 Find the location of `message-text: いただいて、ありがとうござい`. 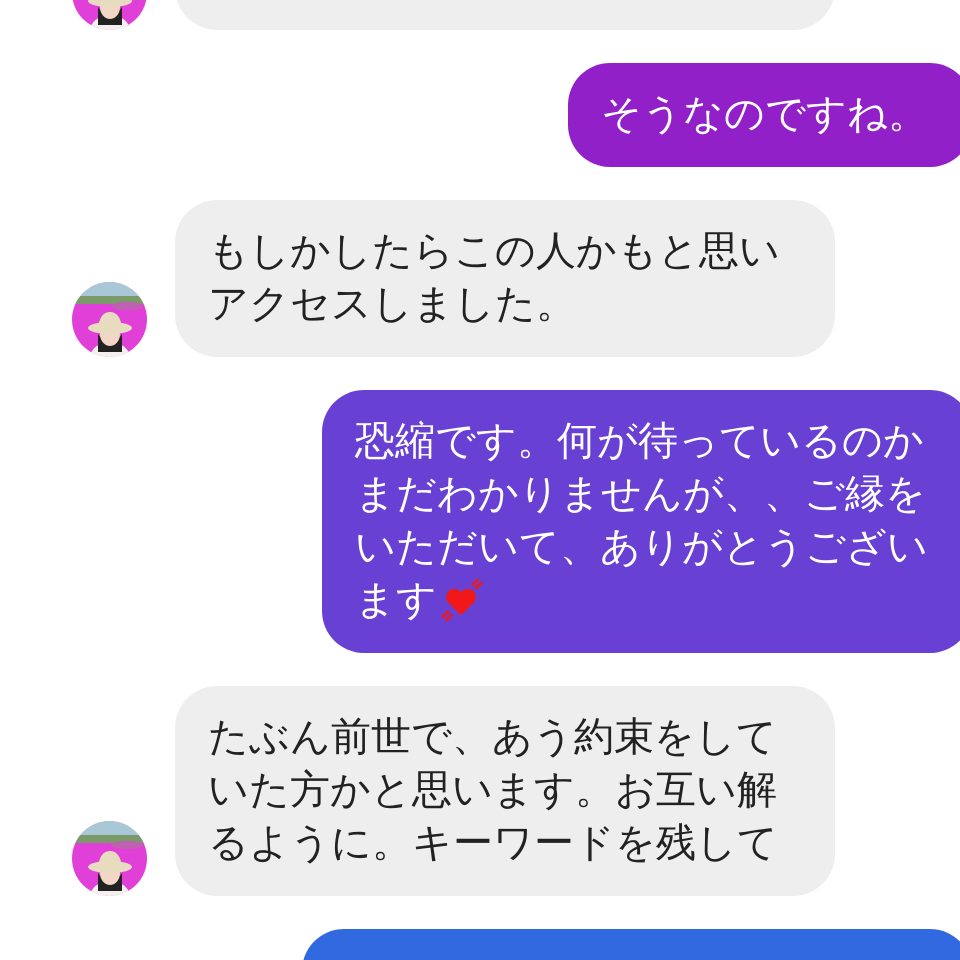

message-text: いただいて、ありがとうござい is located at coordinates (641, 547).